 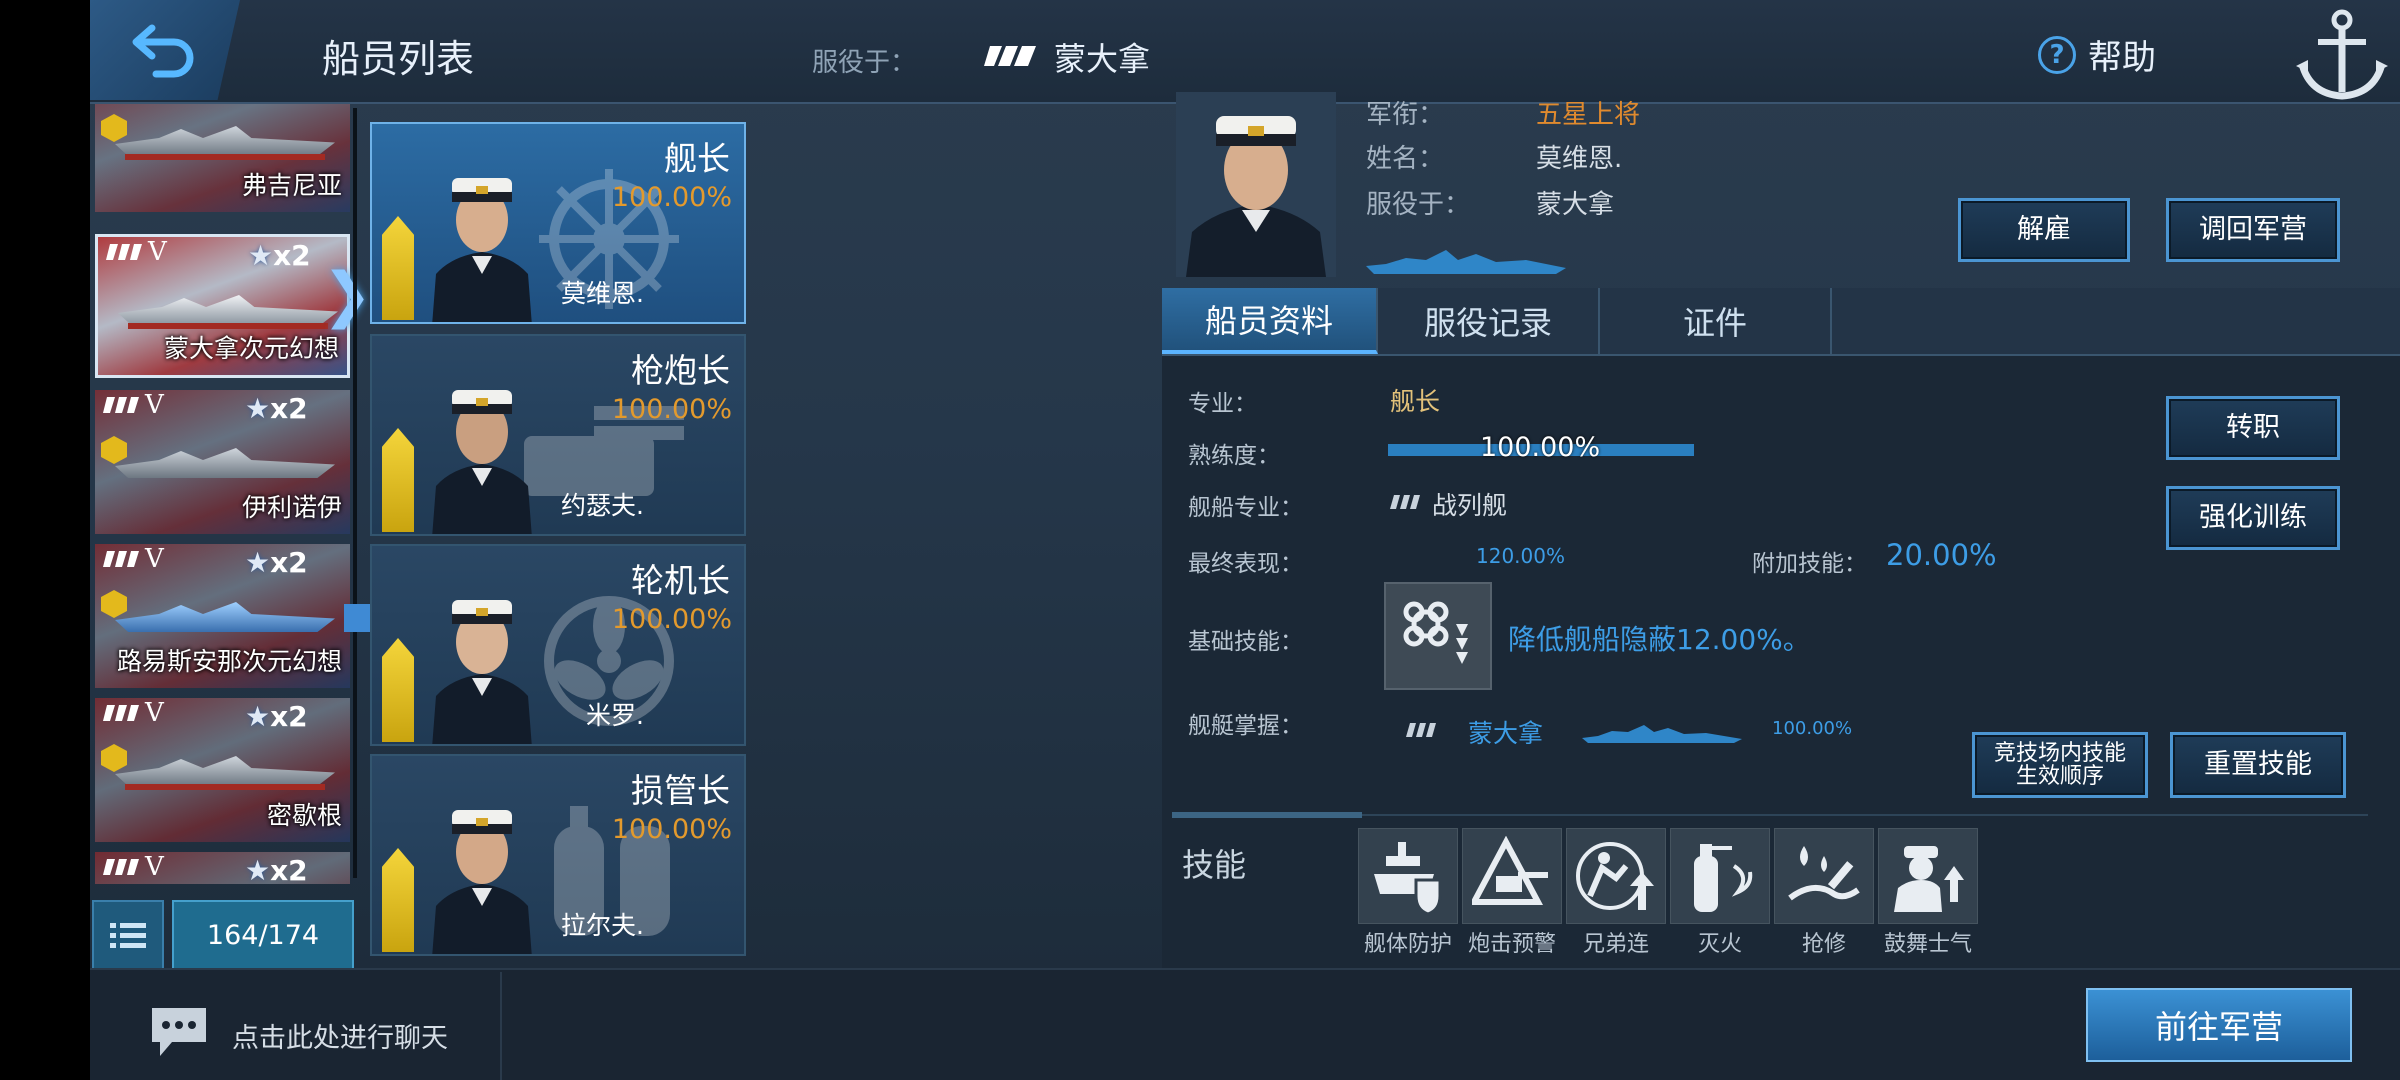 I want to click on chat-icon, so click(x=179, y=1032).